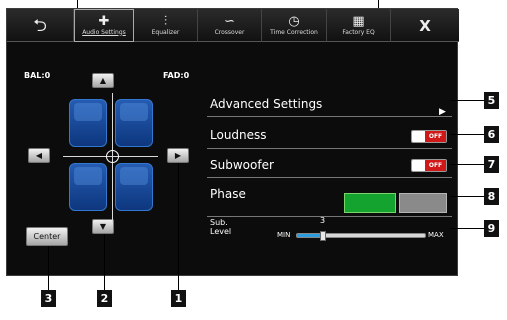 The width and height of the screenshot is (507, 320). Describe the element at coordinates (88, 123) in the screenshot. I see `seat-front-left-icon` at that location.